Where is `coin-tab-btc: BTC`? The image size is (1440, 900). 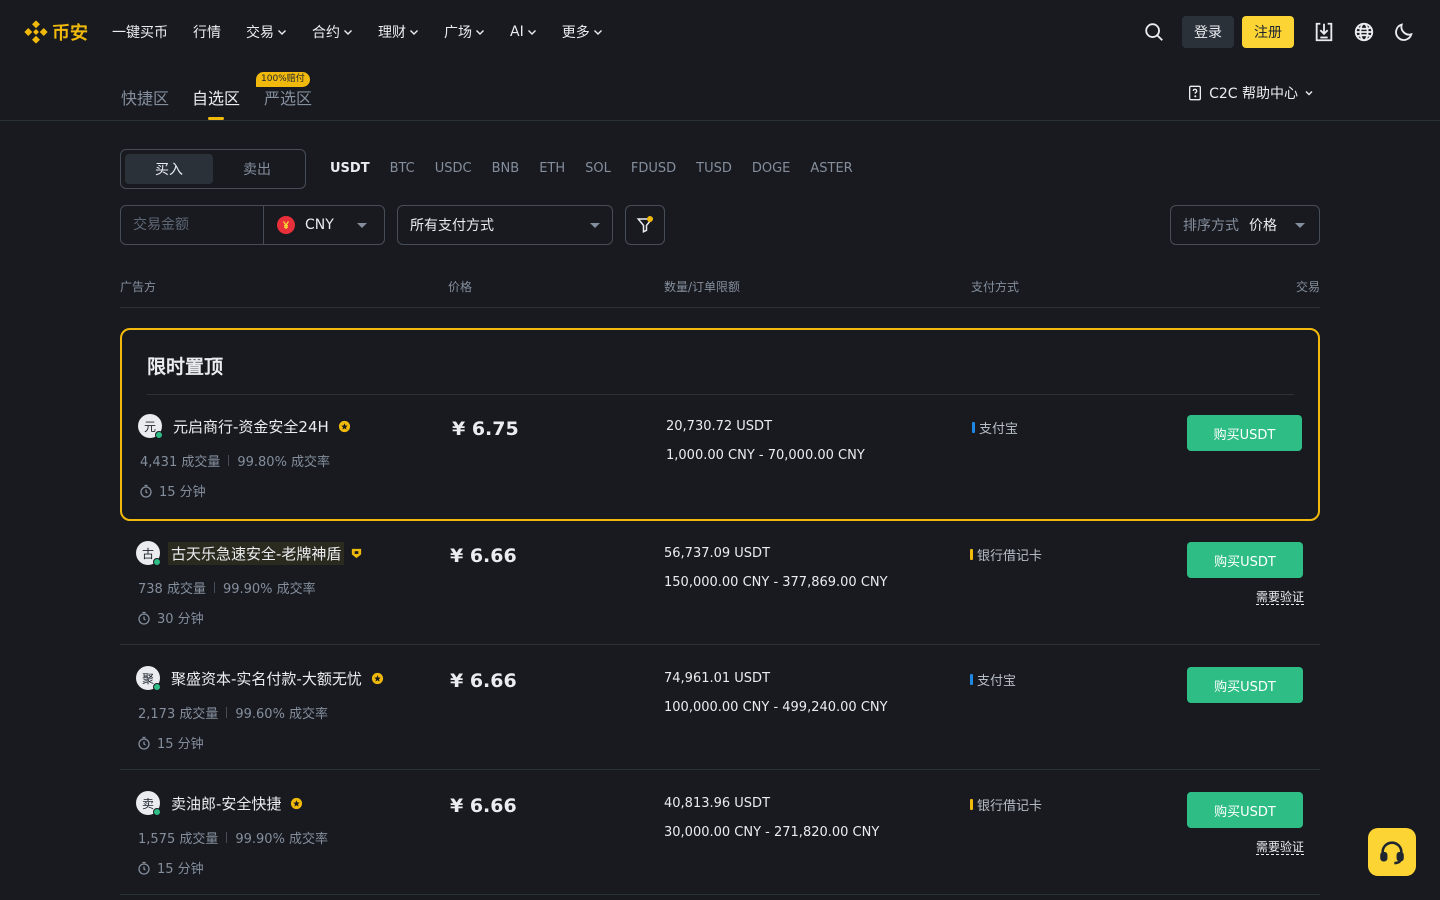
coin-tab-btc: BTC is located at coordinates (402, 168).